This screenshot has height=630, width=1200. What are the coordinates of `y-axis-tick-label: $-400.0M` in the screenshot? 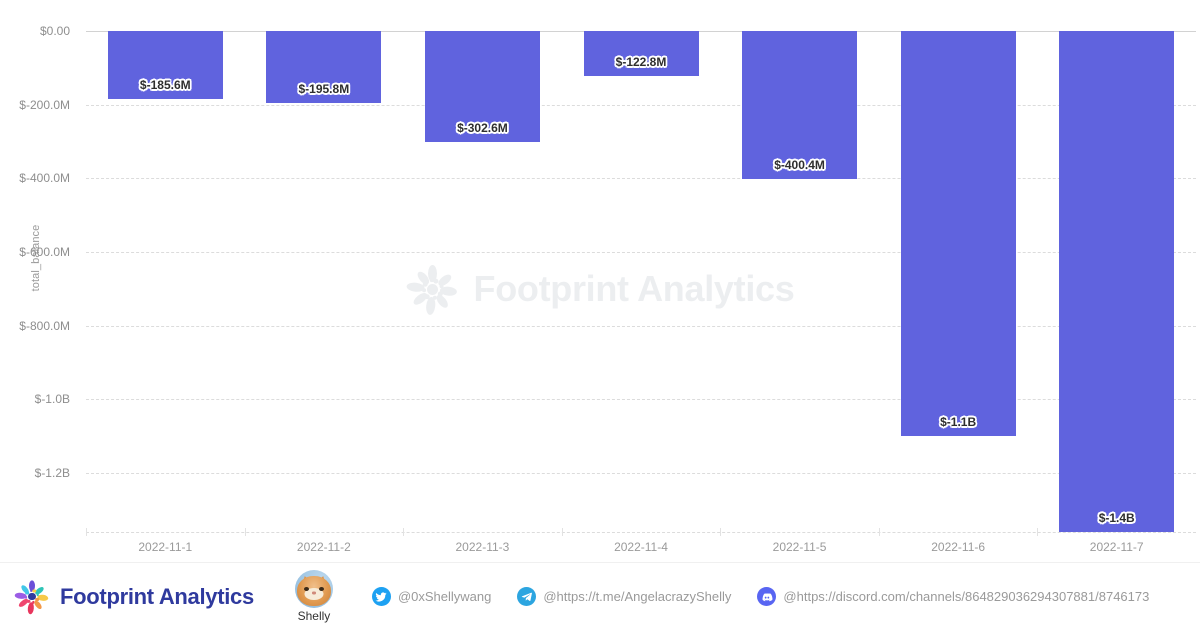 It's located at (44, 178).